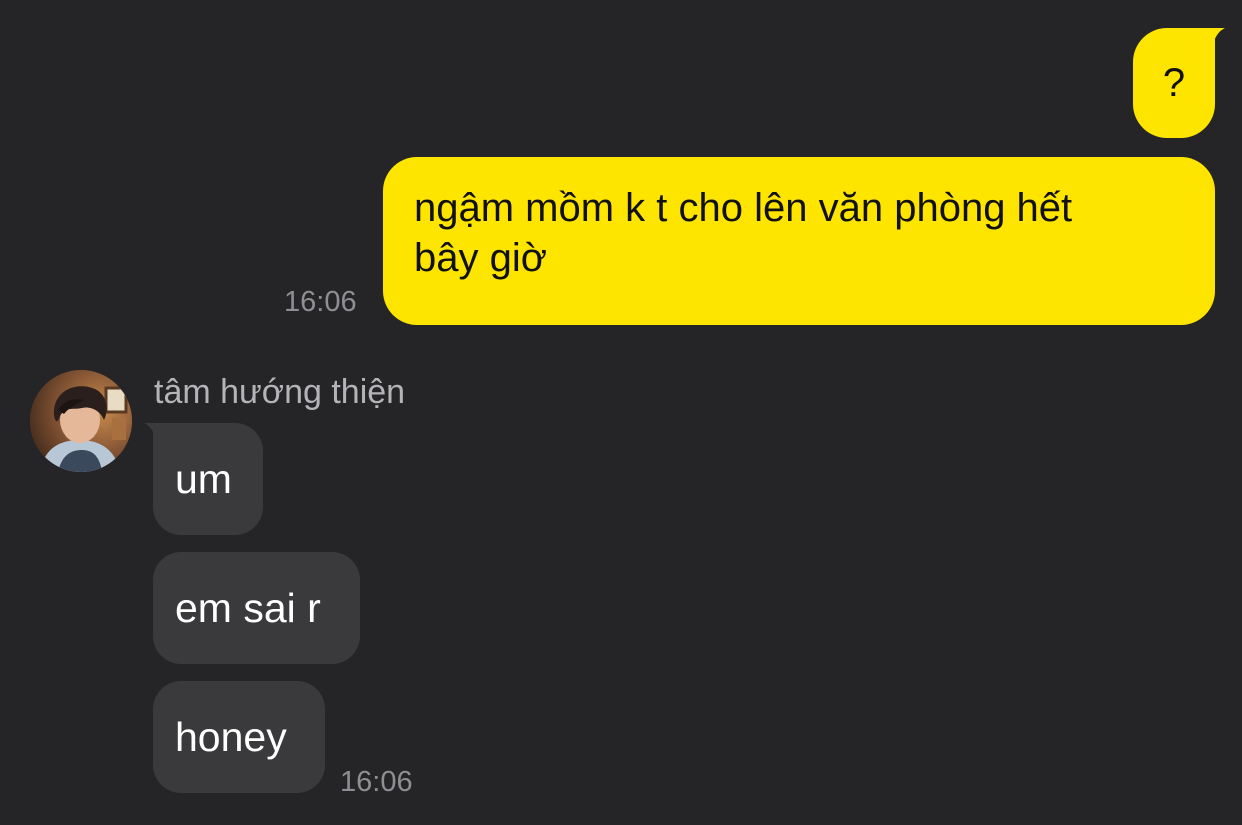  I want to click on message-text: um, so click(203, 479).